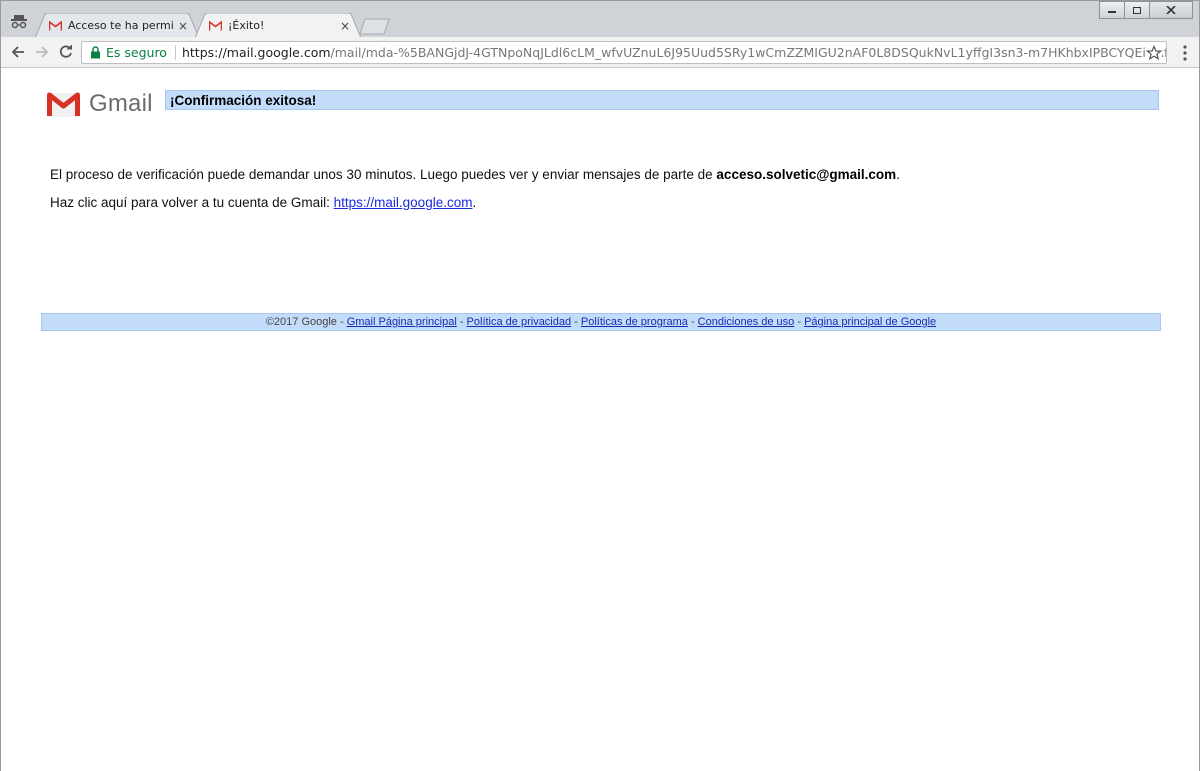 The width and height of the screenshot is (1200, 771). Describe the element at coordinates (662, 100) in the screenshot. I see `confirmation-title: ¡Confirmación exitosa!` at that location.